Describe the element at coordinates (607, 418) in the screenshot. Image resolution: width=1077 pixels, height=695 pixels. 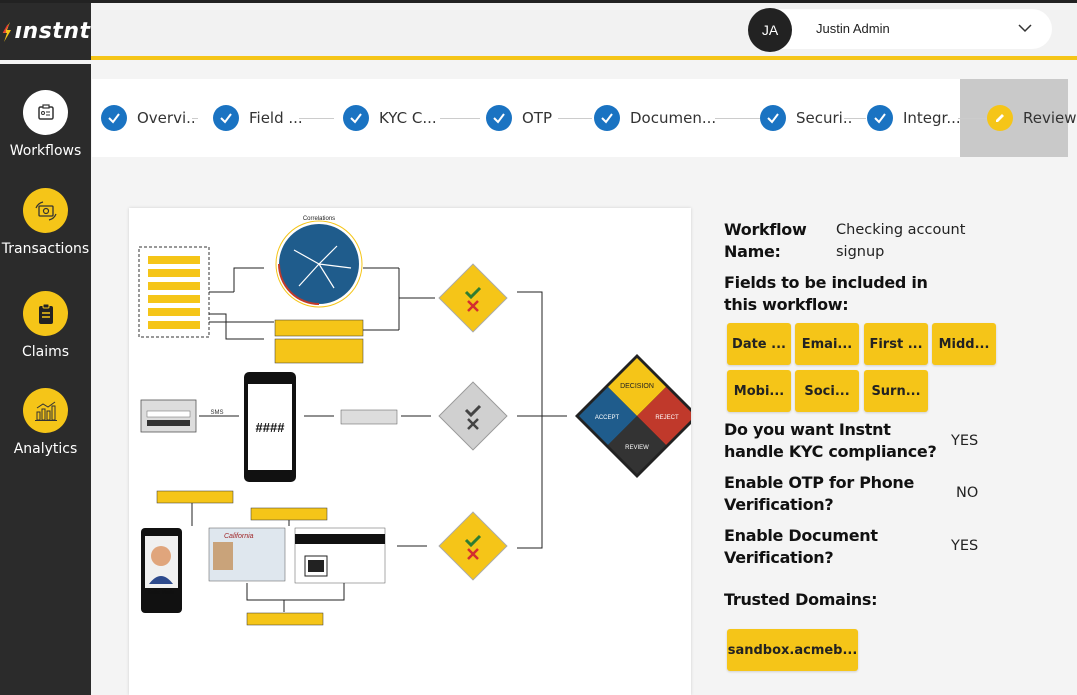
I see `accept-label: ACCEPT` at that location.